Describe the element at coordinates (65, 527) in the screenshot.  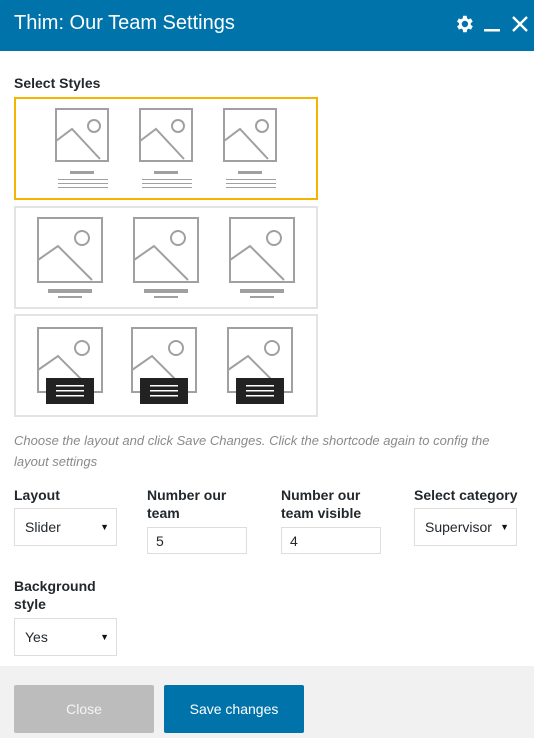
I see `layout-select: Slider ▼` at that location.